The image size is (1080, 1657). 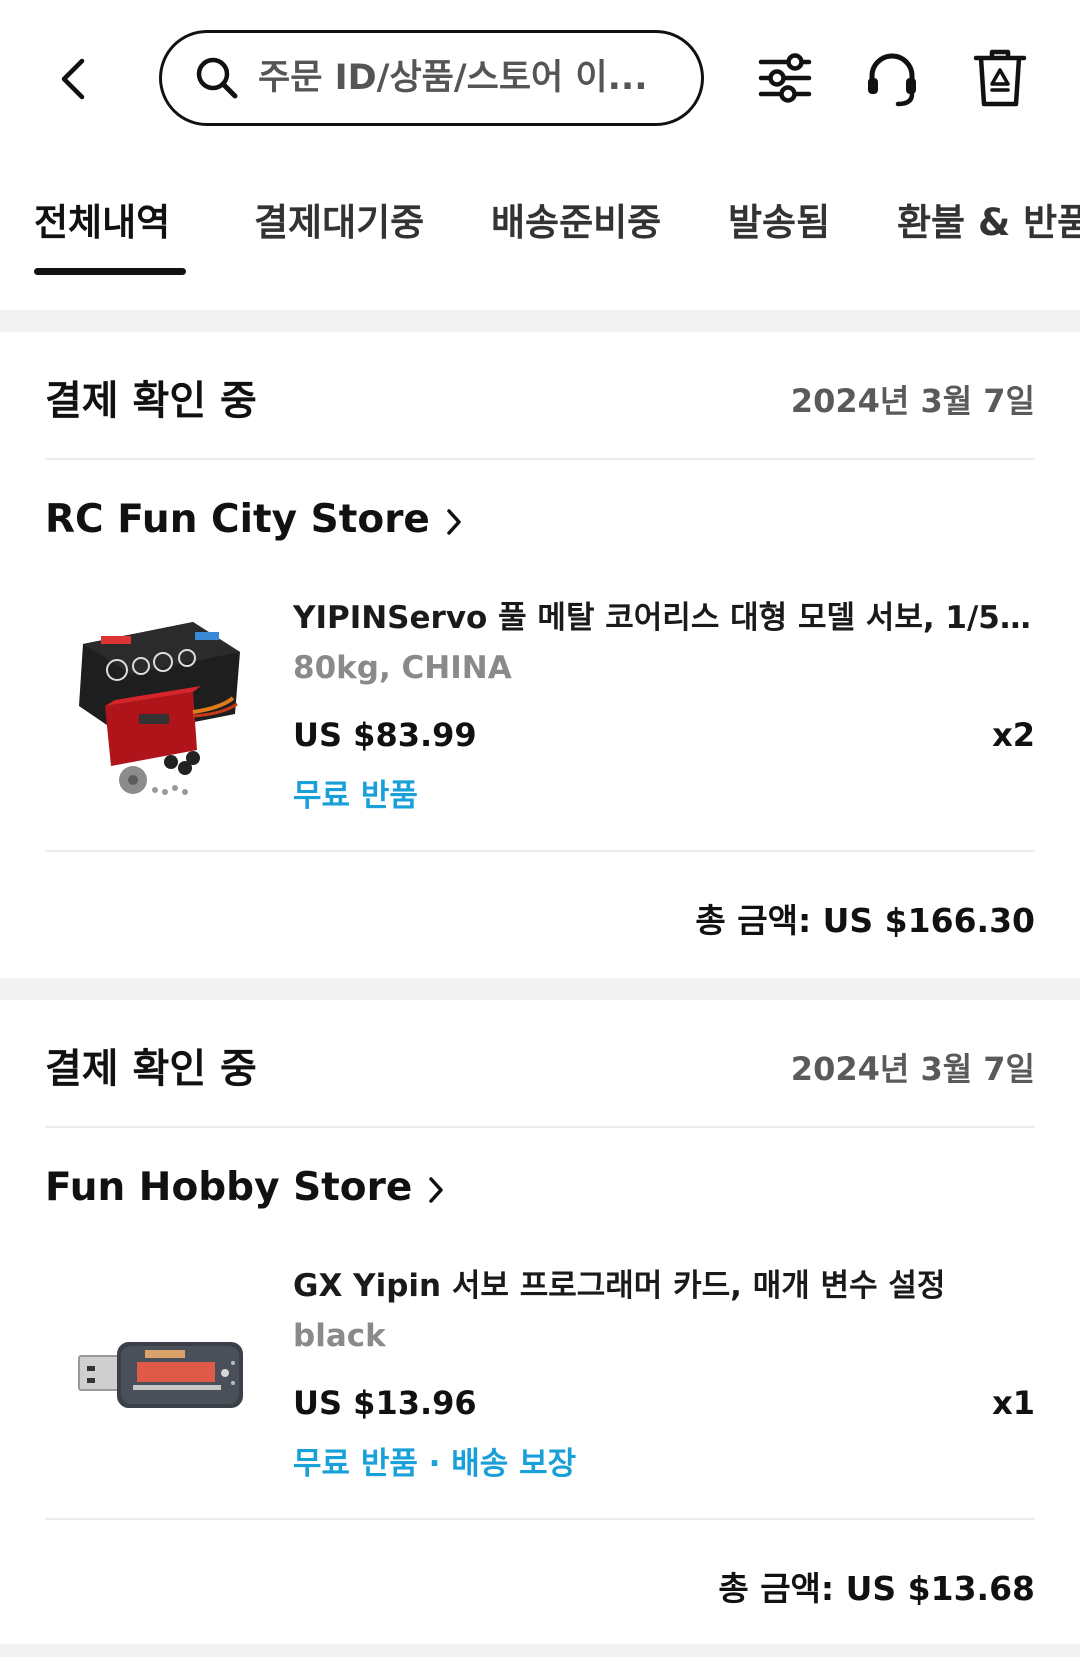 What do you see at coordinates (779, 219) in the screenshot?
I see `tab-shipped: 발송됨` at bounding box center [779, 219].